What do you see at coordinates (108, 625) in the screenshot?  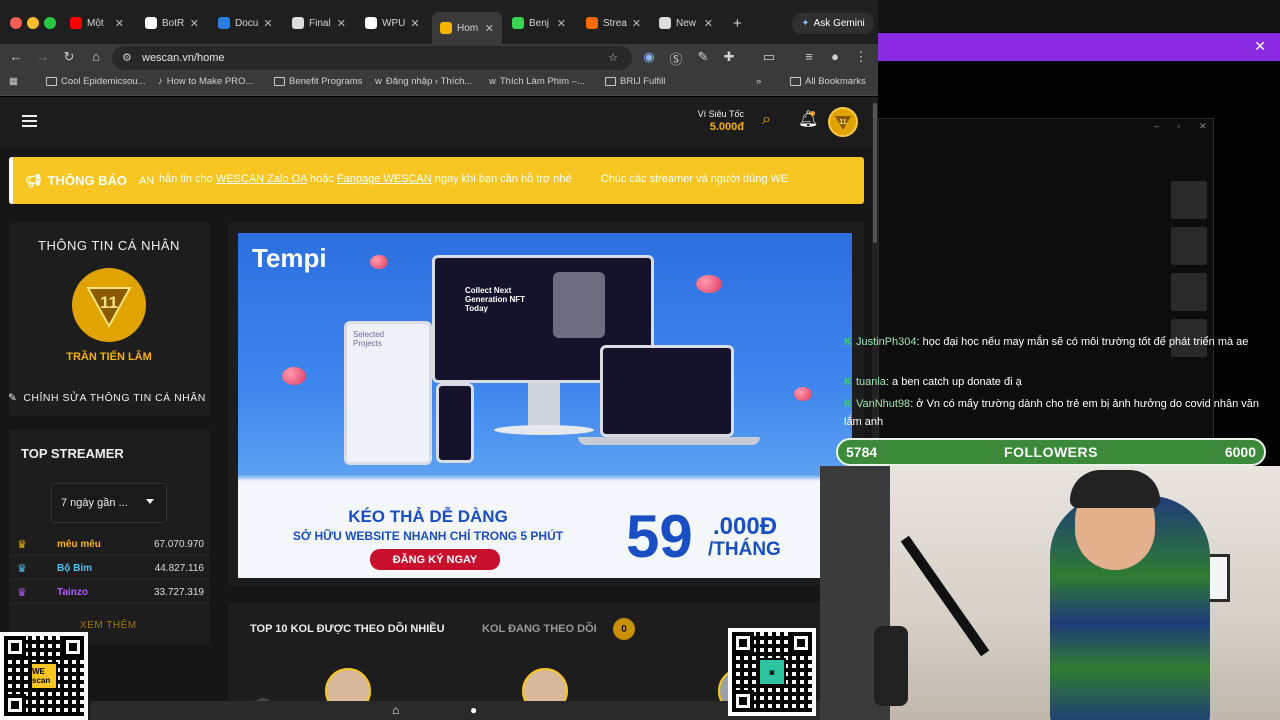 I see `see-more-link: XEM THÊM` at bounding box center [108, 625].